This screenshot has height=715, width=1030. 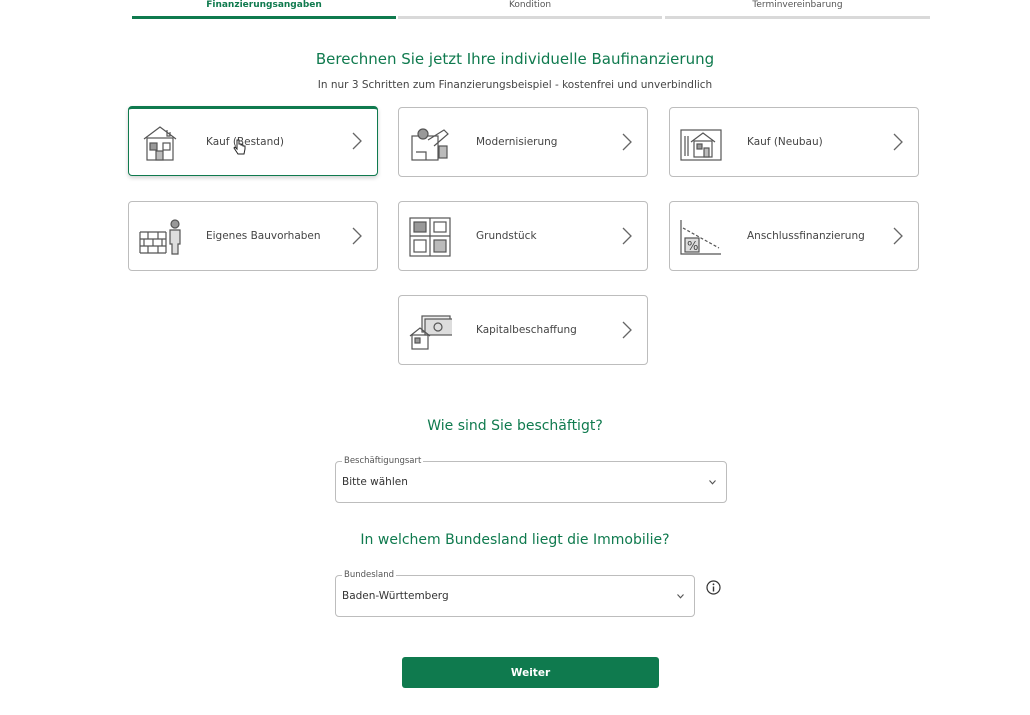 What do you see at coordinates (506, 236) in the screenshot?
I see `option-label: Grundstück` at bounding box center [506, 236].